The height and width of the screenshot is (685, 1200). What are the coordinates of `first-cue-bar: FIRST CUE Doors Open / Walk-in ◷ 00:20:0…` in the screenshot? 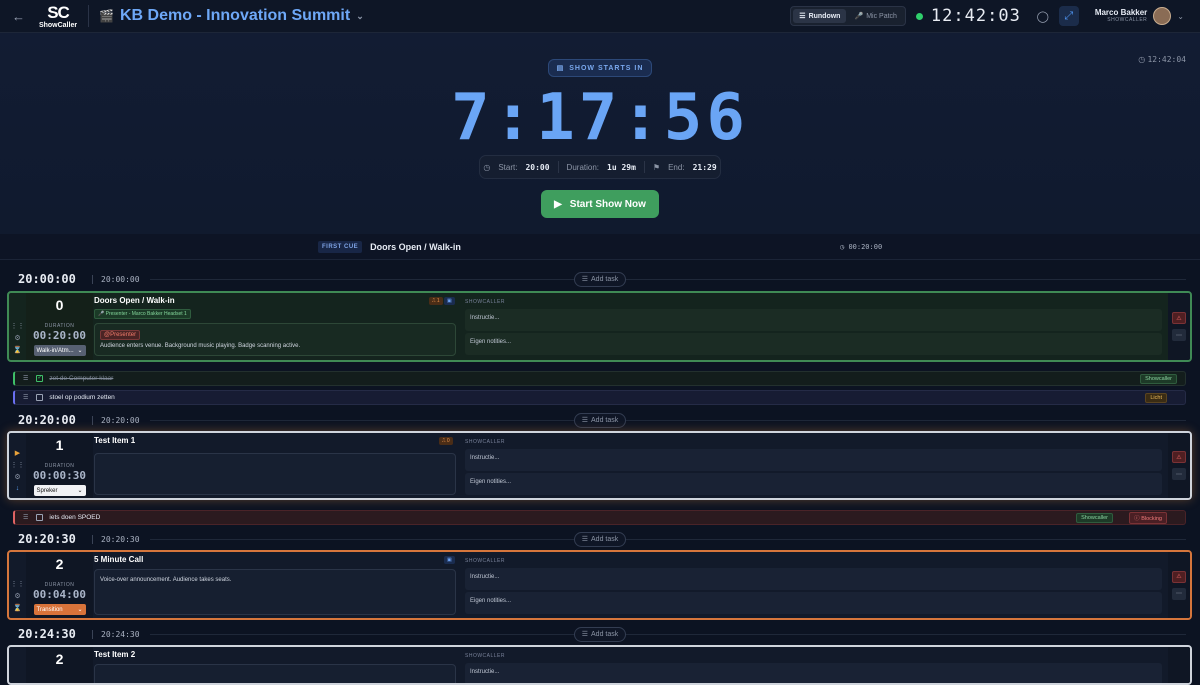 It's located at (600, 247).